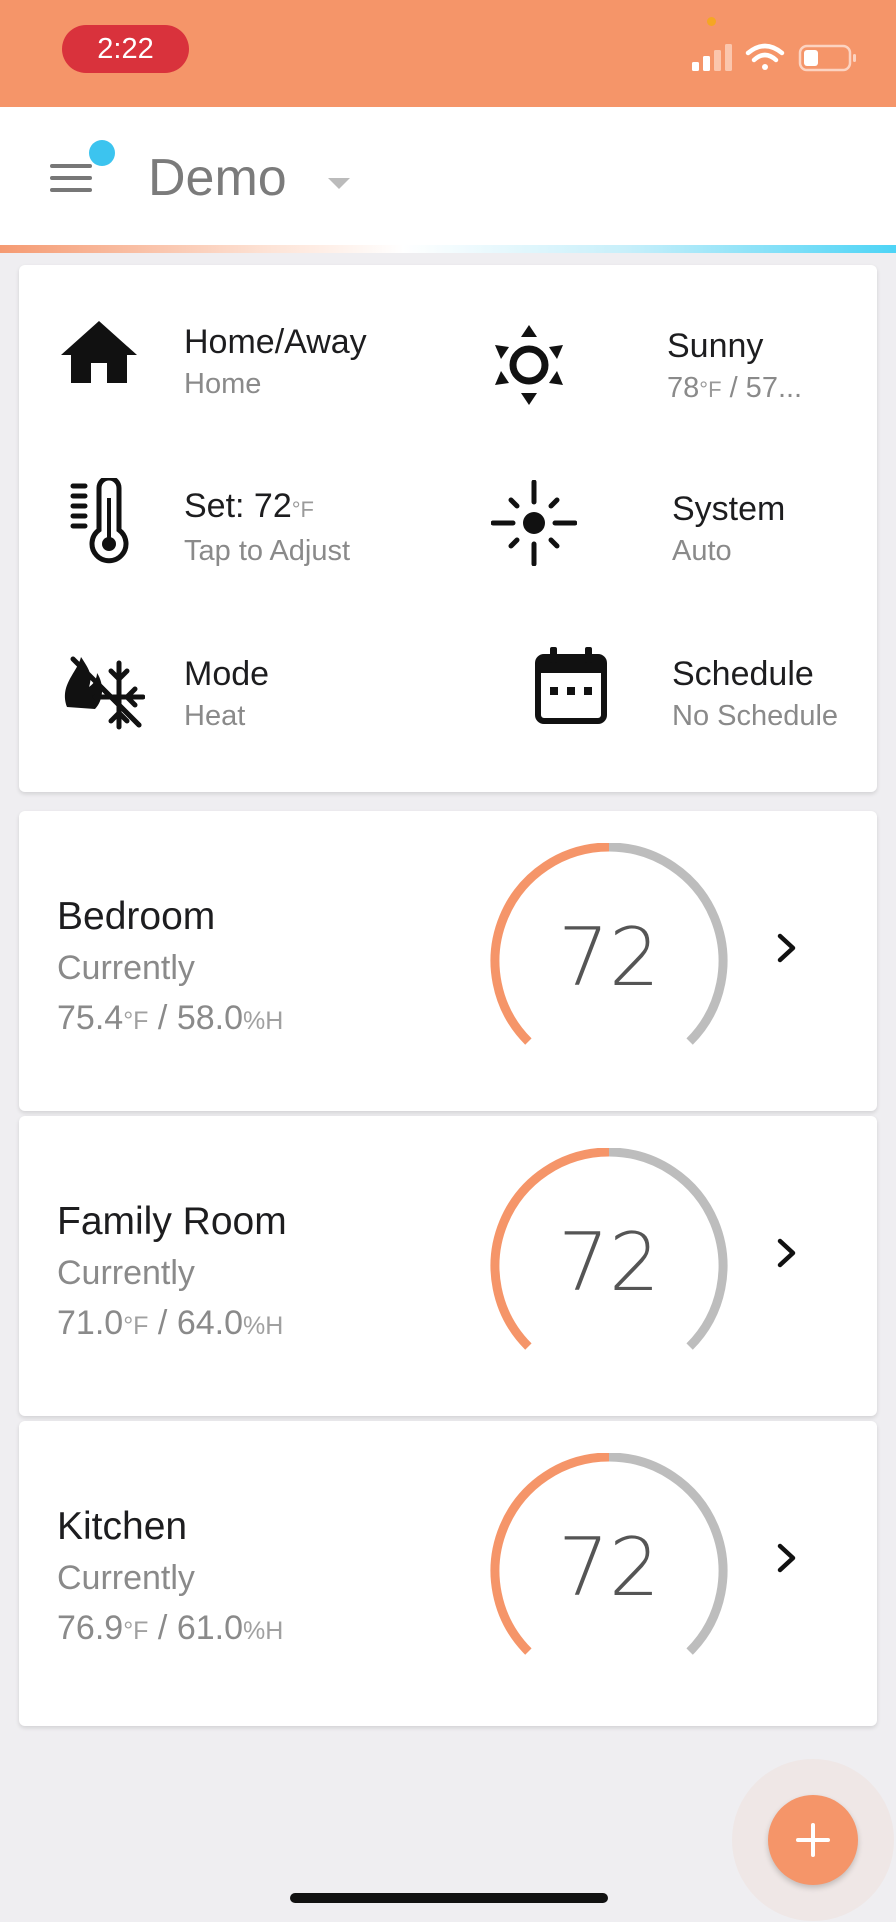  I want to click on app-header, so click(448, 176).